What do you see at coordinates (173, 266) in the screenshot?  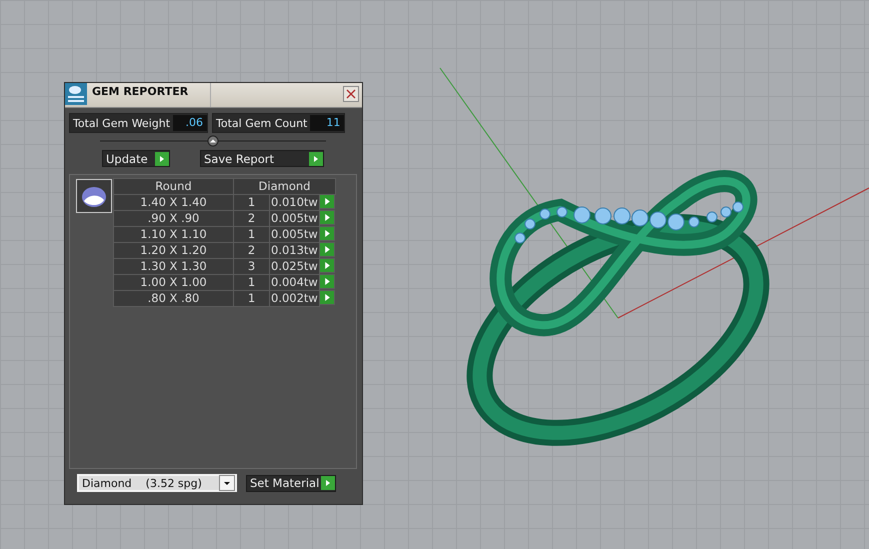 I see `size-cell: 1.30 X 1.30` at bounding box center [173, 266].